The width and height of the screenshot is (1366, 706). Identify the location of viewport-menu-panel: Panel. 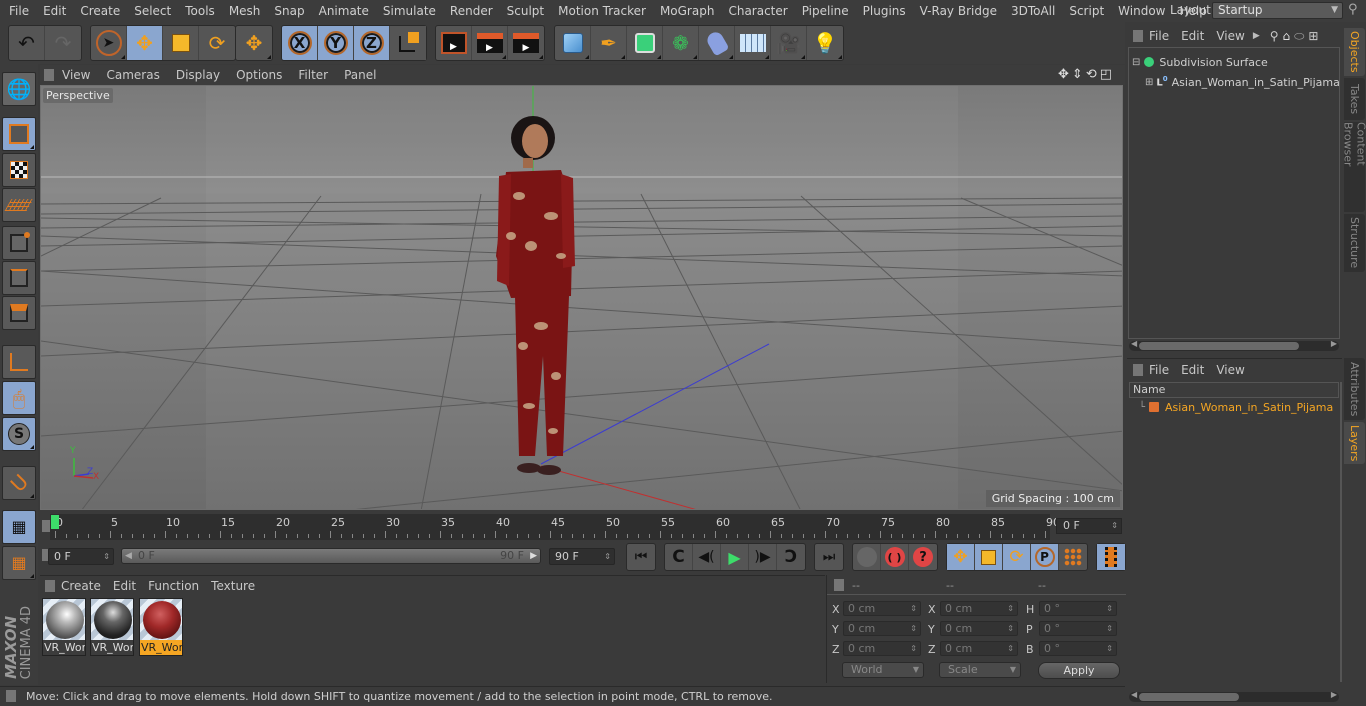
(360, 75).